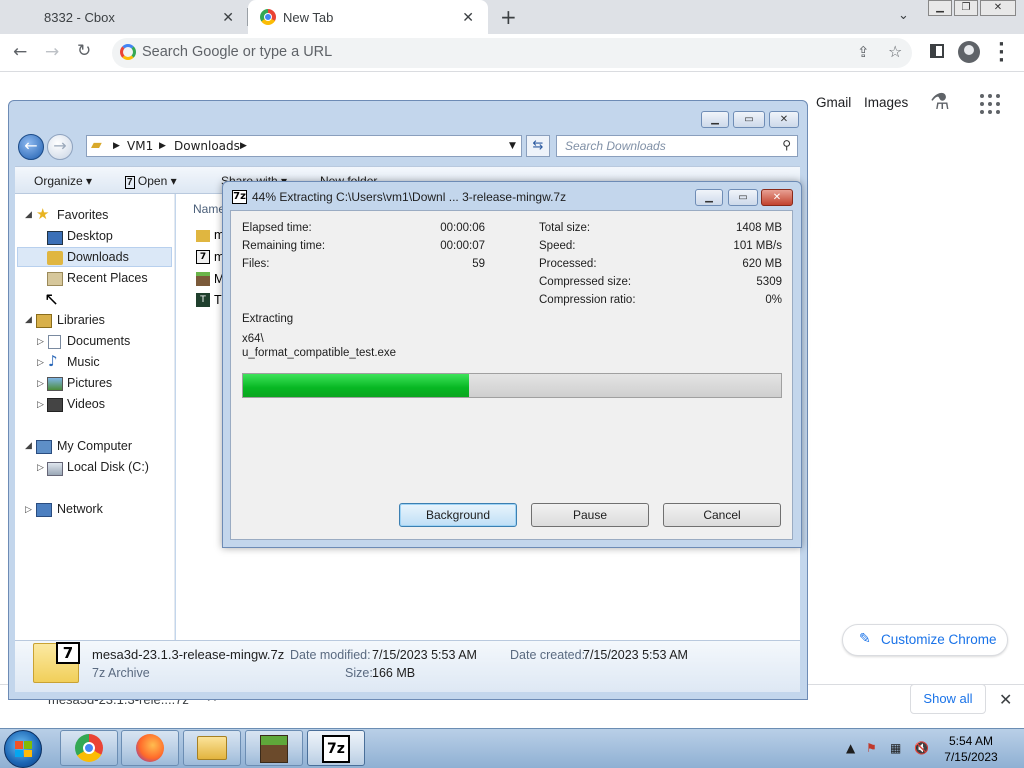 The height and width of the screenshot is (768, 1024). I want to click on explorer-address-bar: ▰ ▶ VM1 ▶ Downloads ▶ ▼, so click(304, 146).